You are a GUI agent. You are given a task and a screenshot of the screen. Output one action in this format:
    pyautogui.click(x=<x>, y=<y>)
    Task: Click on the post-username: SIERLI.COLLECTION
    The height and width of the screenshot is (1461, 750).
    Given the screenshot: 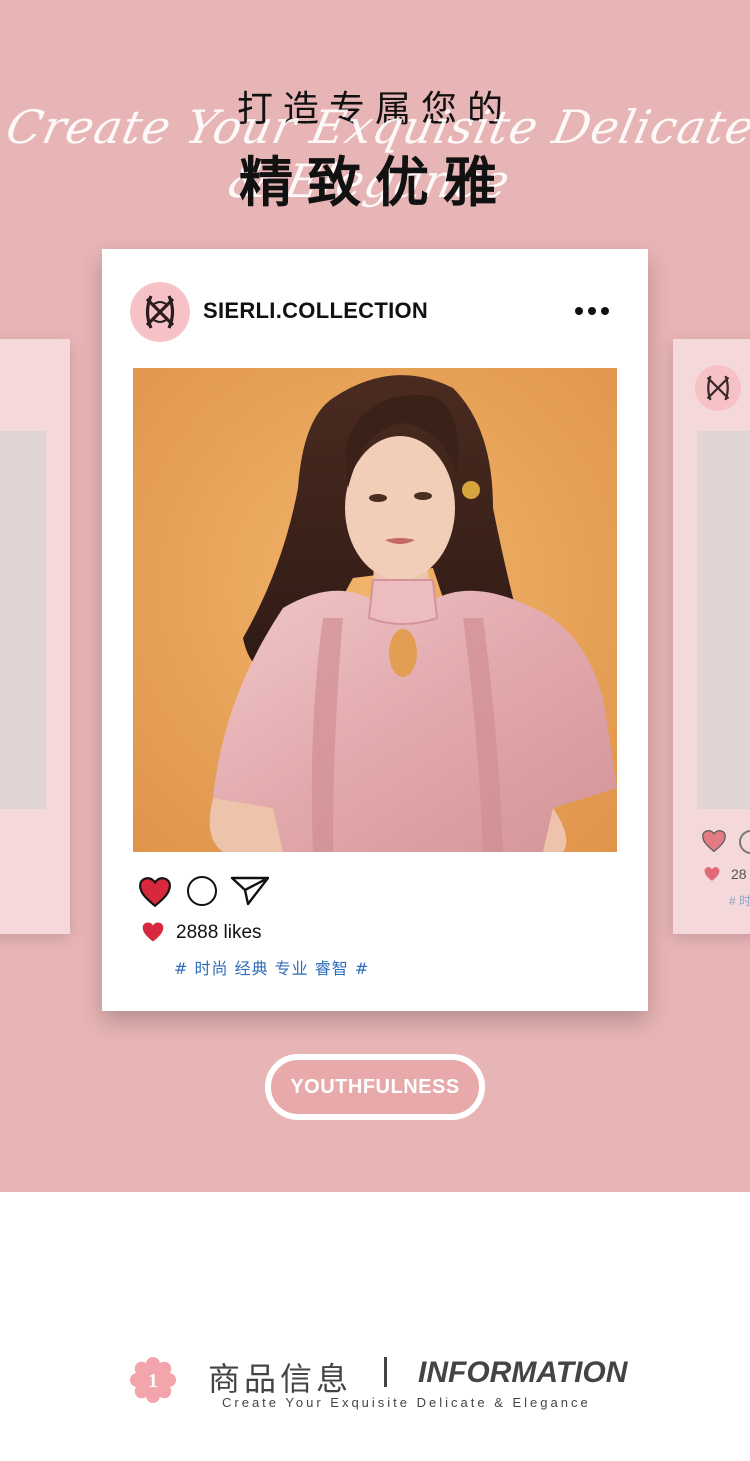 What is the action you would take?
    pyautogui.click(x=315, y=311)
    